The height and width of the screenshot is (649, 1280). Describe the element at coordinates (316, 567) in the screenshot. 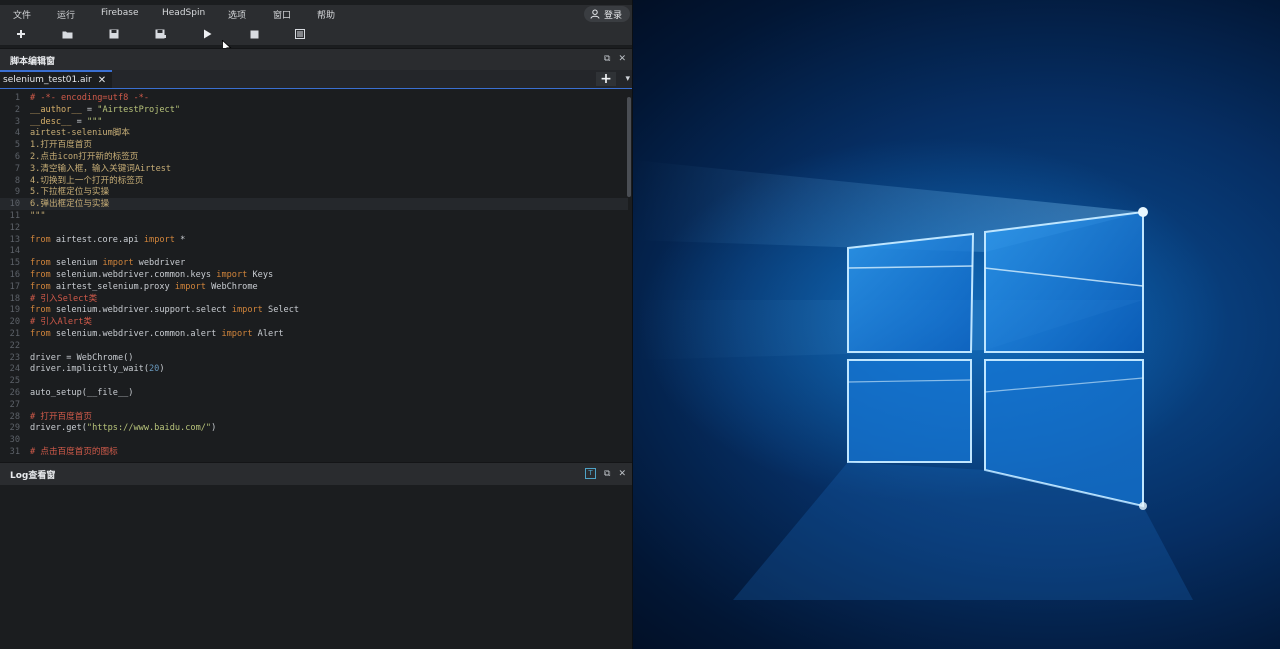

I see `log-viewer-content` at that location.